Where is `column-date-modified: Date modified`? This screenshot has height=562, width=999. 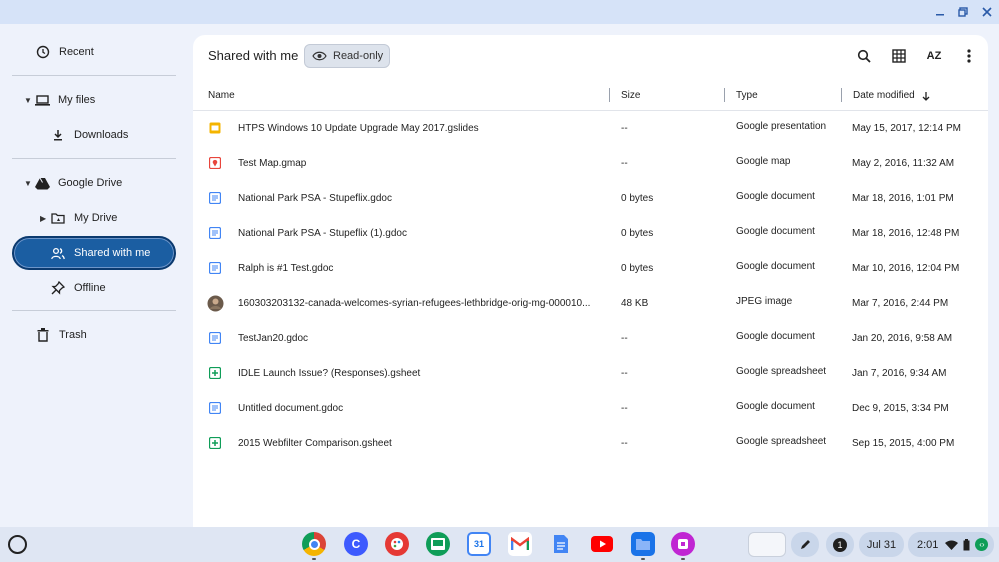 column-date-modified: Date modified is located at coordinates (892, 95).